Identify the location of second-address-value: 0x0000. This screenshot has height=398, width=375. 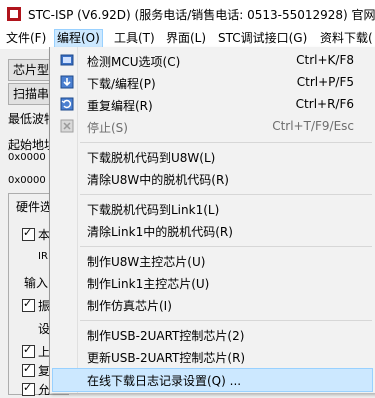
(27, 180).